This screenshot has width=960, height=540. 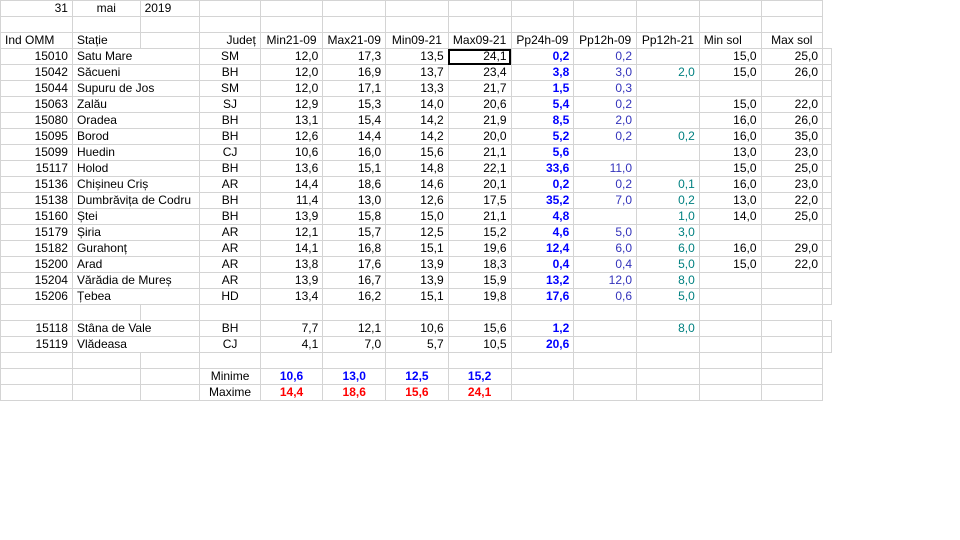 What do you see at coordinates (136, 328) in the screenshot?
I see `station-name-cell: Stâna de Vale` at bounding box center [136, 328].